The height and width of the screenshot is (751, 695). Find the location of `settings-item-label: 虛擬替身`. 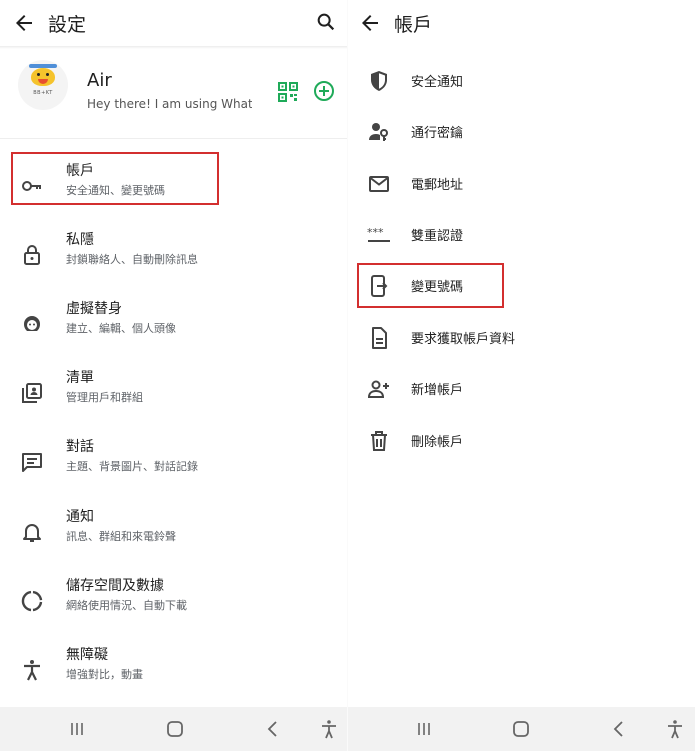

settings-item-label: 虛擬替身 is located at coordinates (94, 309).